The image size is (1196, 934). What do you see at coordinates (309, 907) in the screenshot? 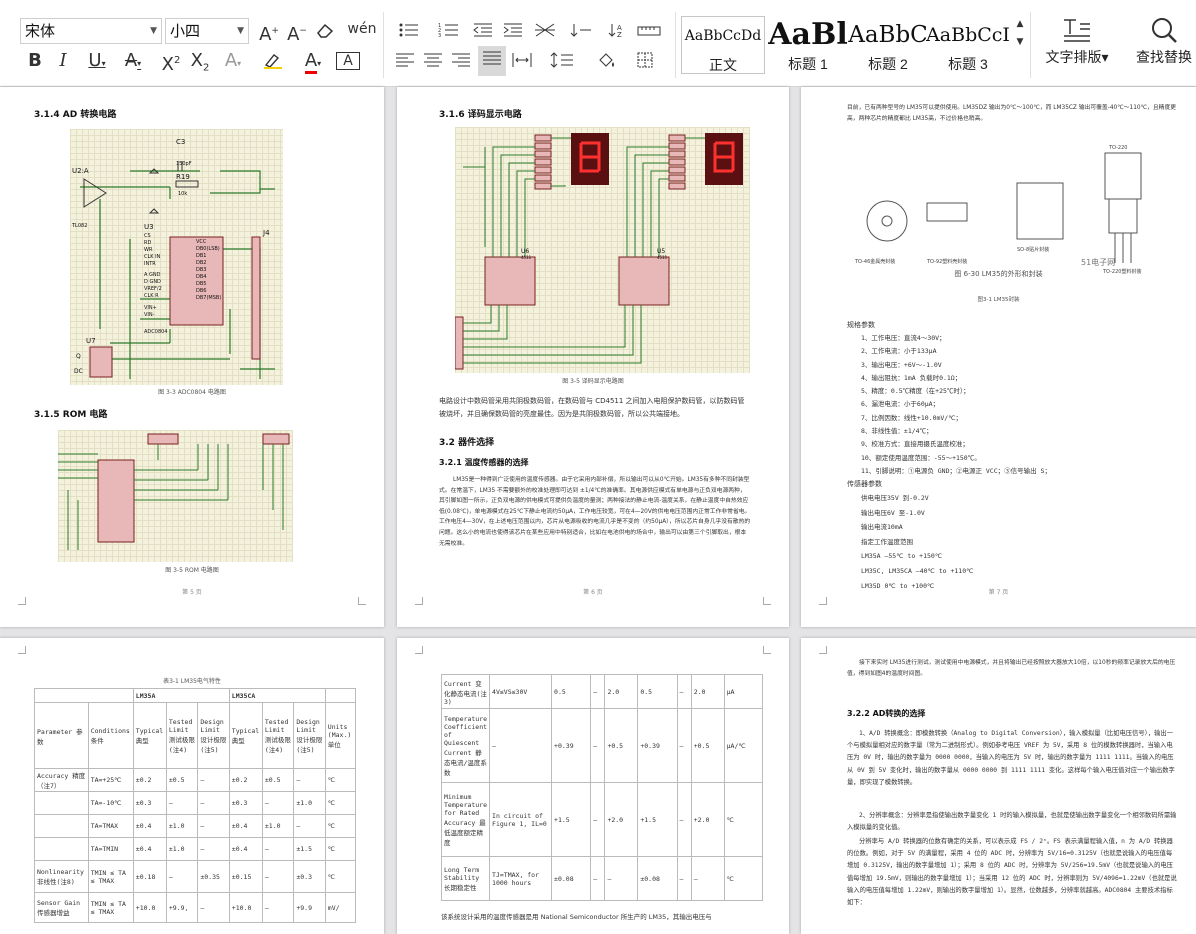
I see `table-cell: +9.9` at bounding box center [309, 907].